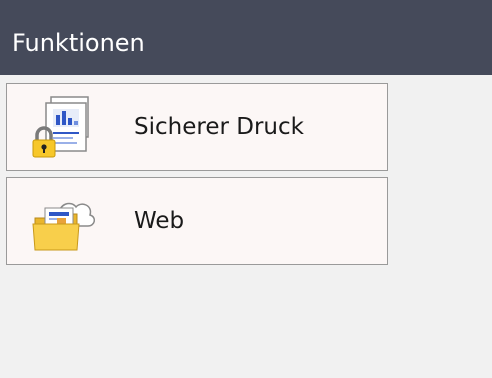  Describe the element at coordinates (159, 221) in the screenshot. I see `menu-item-label: Web` at that location.